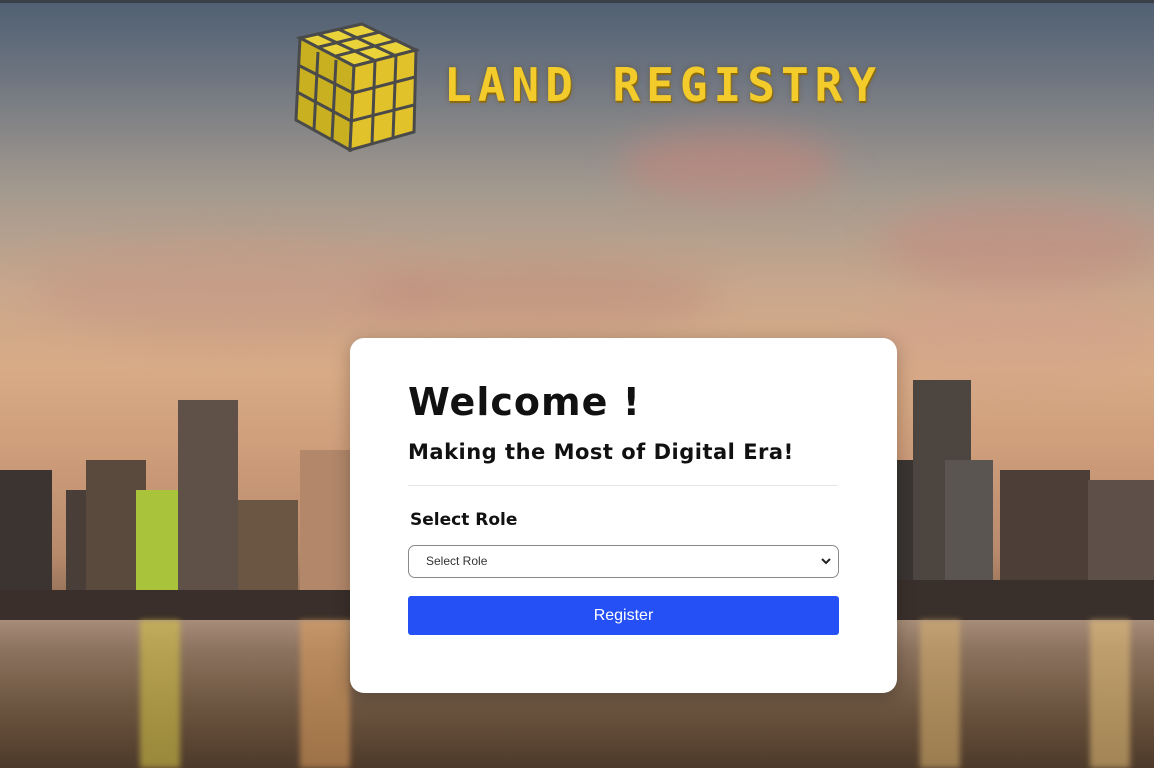 This screenshot has height=768, width=1154. Describe the element at coordinates (524, 402) in the screenshot. I see `welcome-heading: Welcome !` at that location.